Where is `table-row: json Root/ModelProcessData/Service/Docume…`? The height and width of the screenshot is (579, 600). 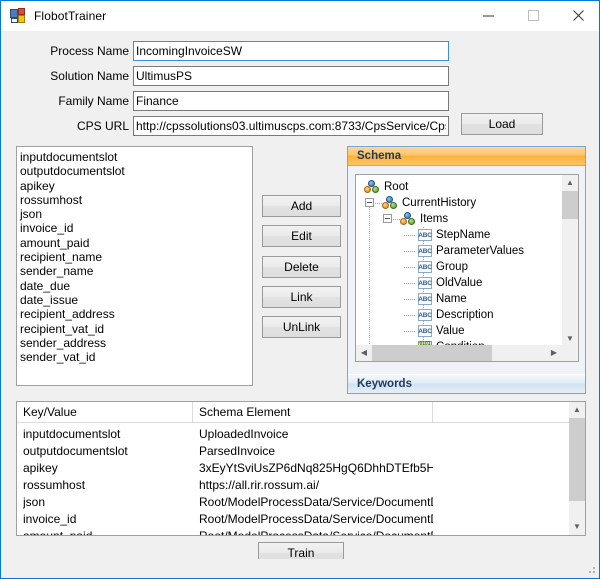
table-row: json Root/ModelProcessData/Service/Docume… is located at coordinates (301, 502).